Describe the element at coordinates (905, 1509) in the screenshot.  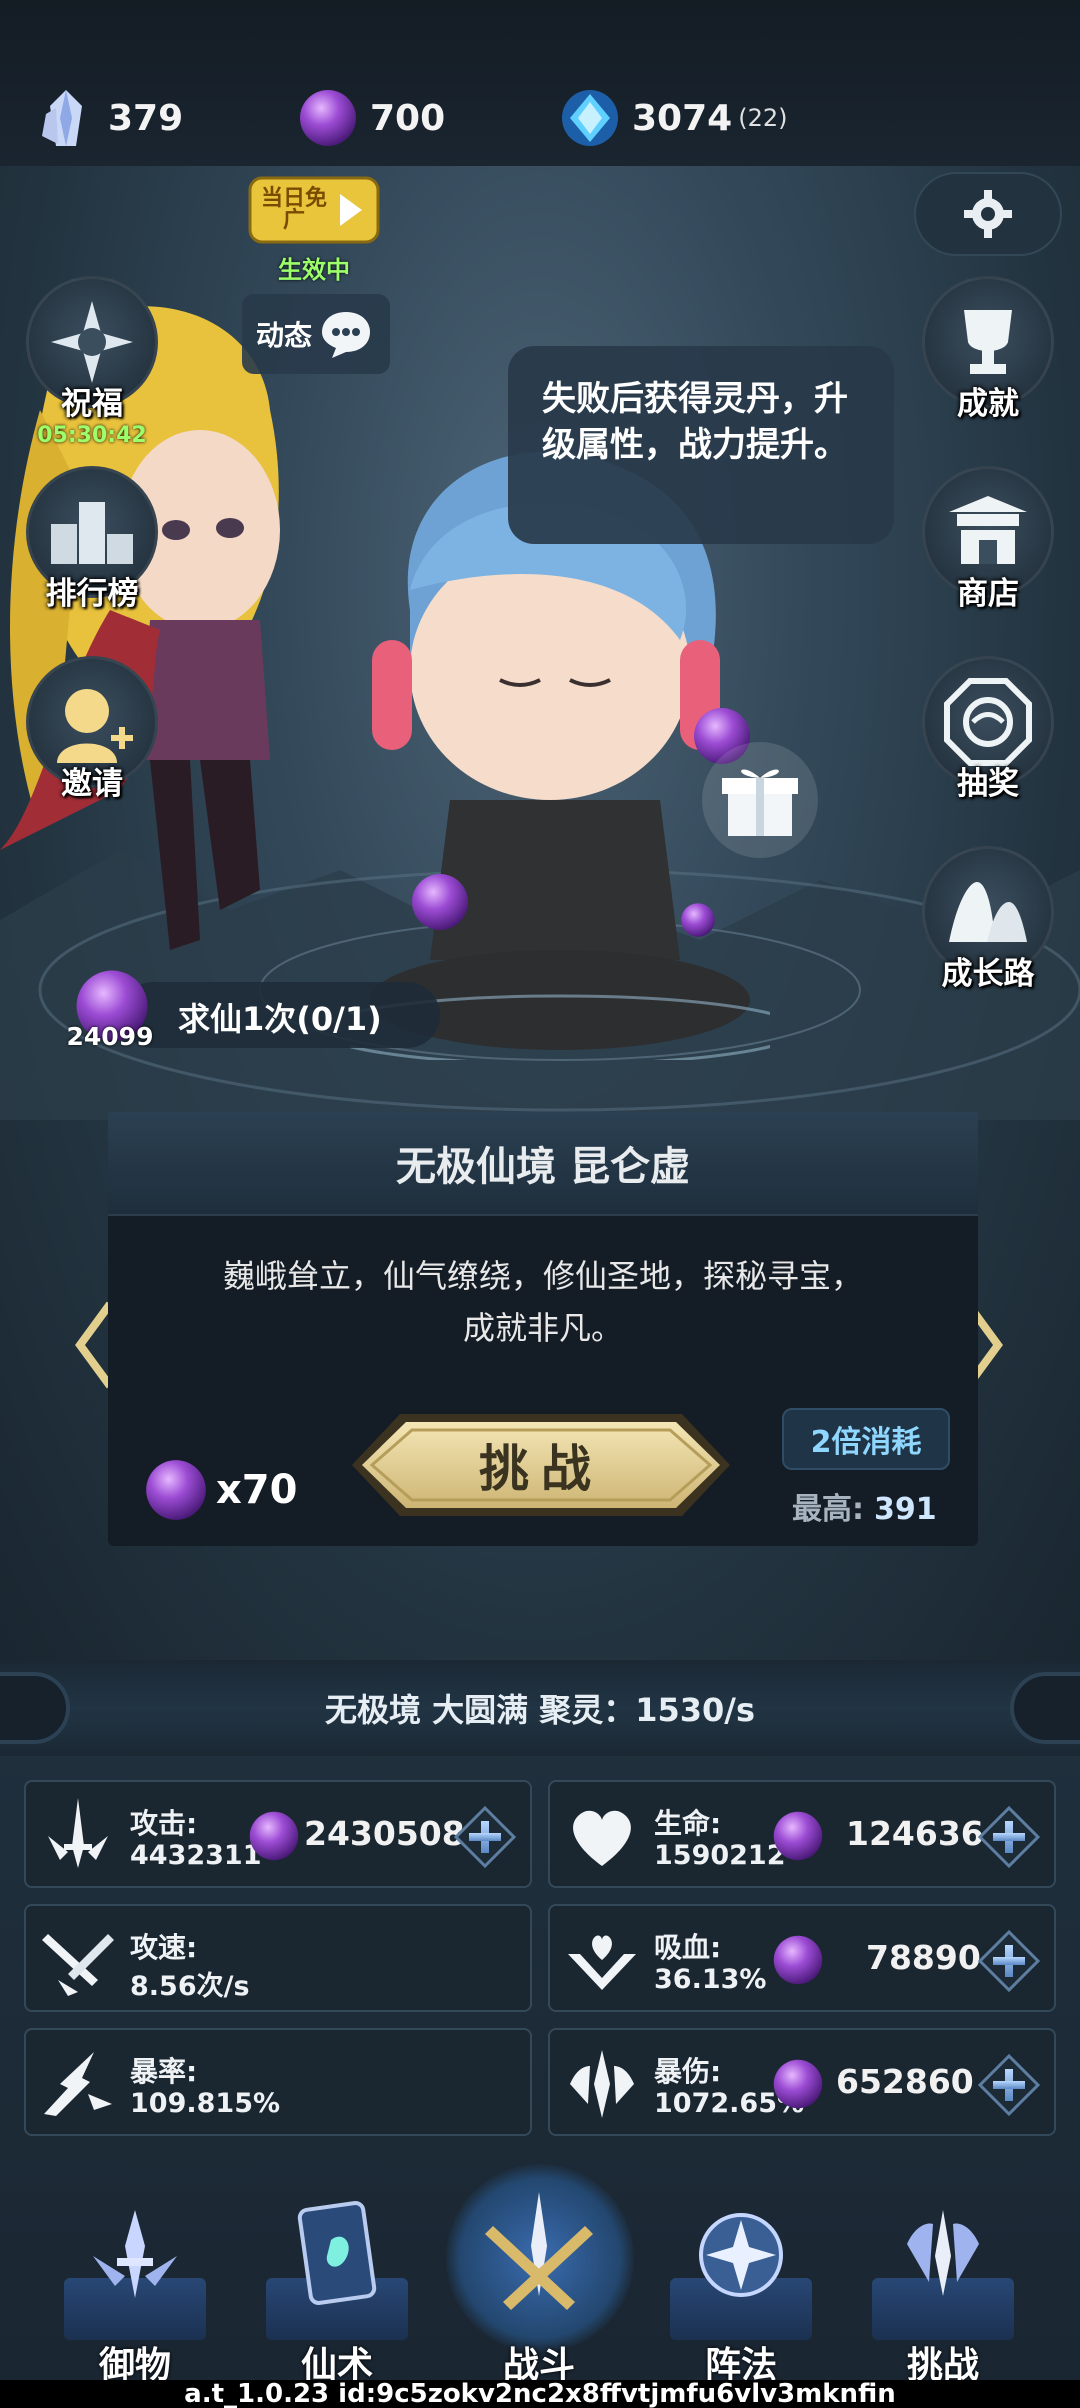
I see `highest-value: 391` at that location.